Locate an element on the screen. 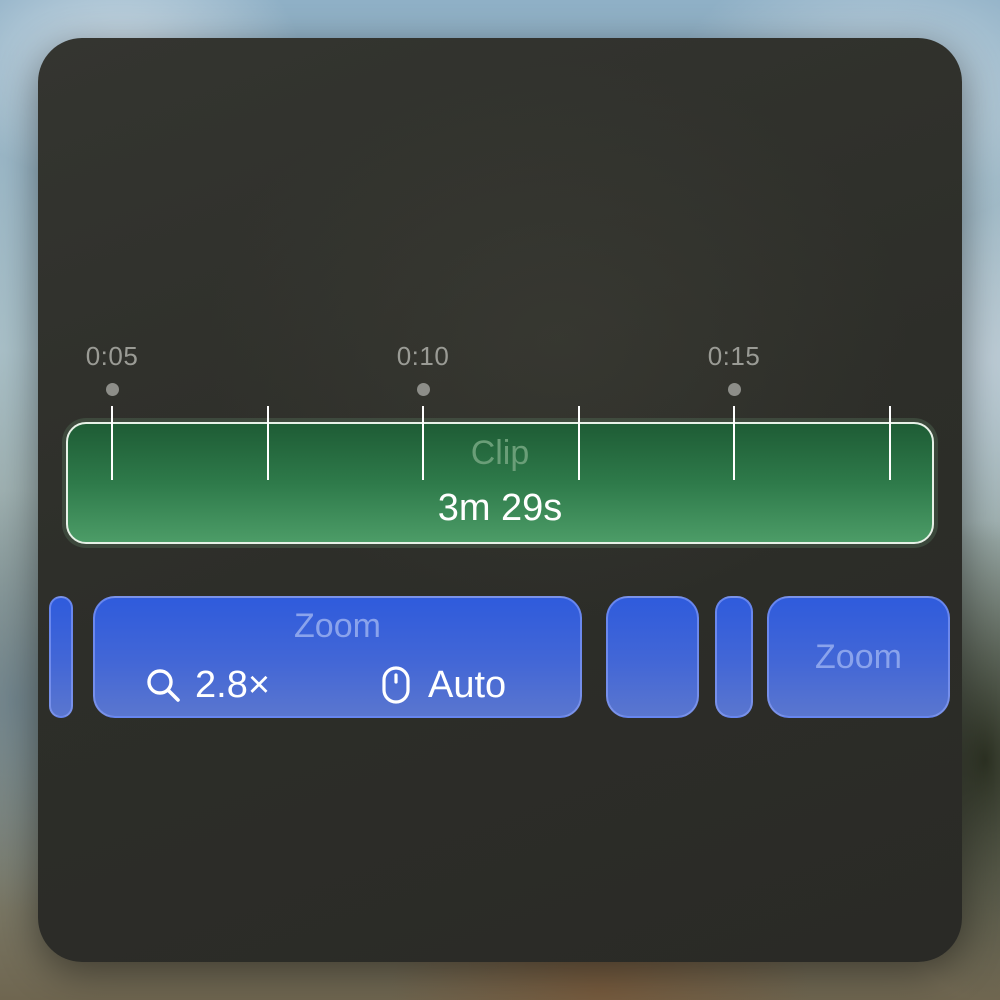 The height and width of the screenshot is (1000, 1000). mouse-icon is located at coordinates (396, 685).